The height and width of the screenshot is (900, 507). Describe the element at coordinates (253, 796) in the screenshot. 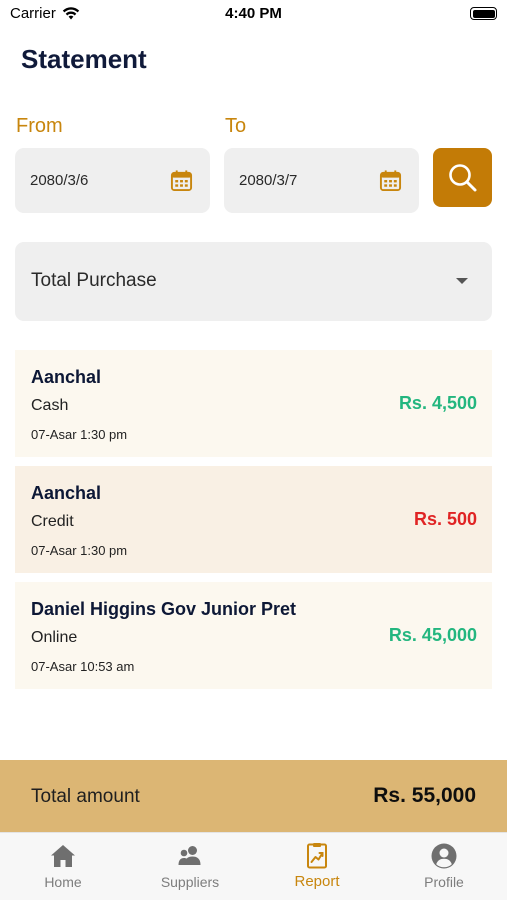

I see `total-amount-bar: Total amount Rs. 55,000` at that location.